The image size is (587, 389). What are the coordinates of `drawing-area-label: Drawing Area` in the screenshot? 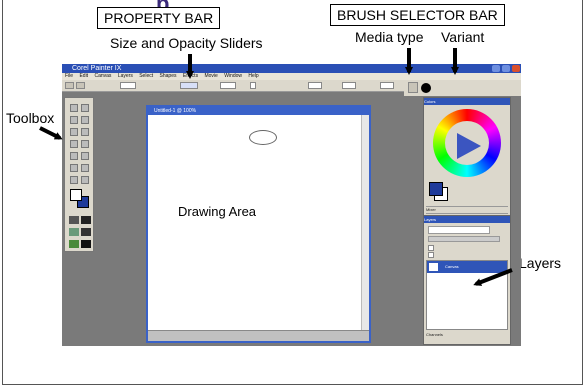 It's located at (217, 211).